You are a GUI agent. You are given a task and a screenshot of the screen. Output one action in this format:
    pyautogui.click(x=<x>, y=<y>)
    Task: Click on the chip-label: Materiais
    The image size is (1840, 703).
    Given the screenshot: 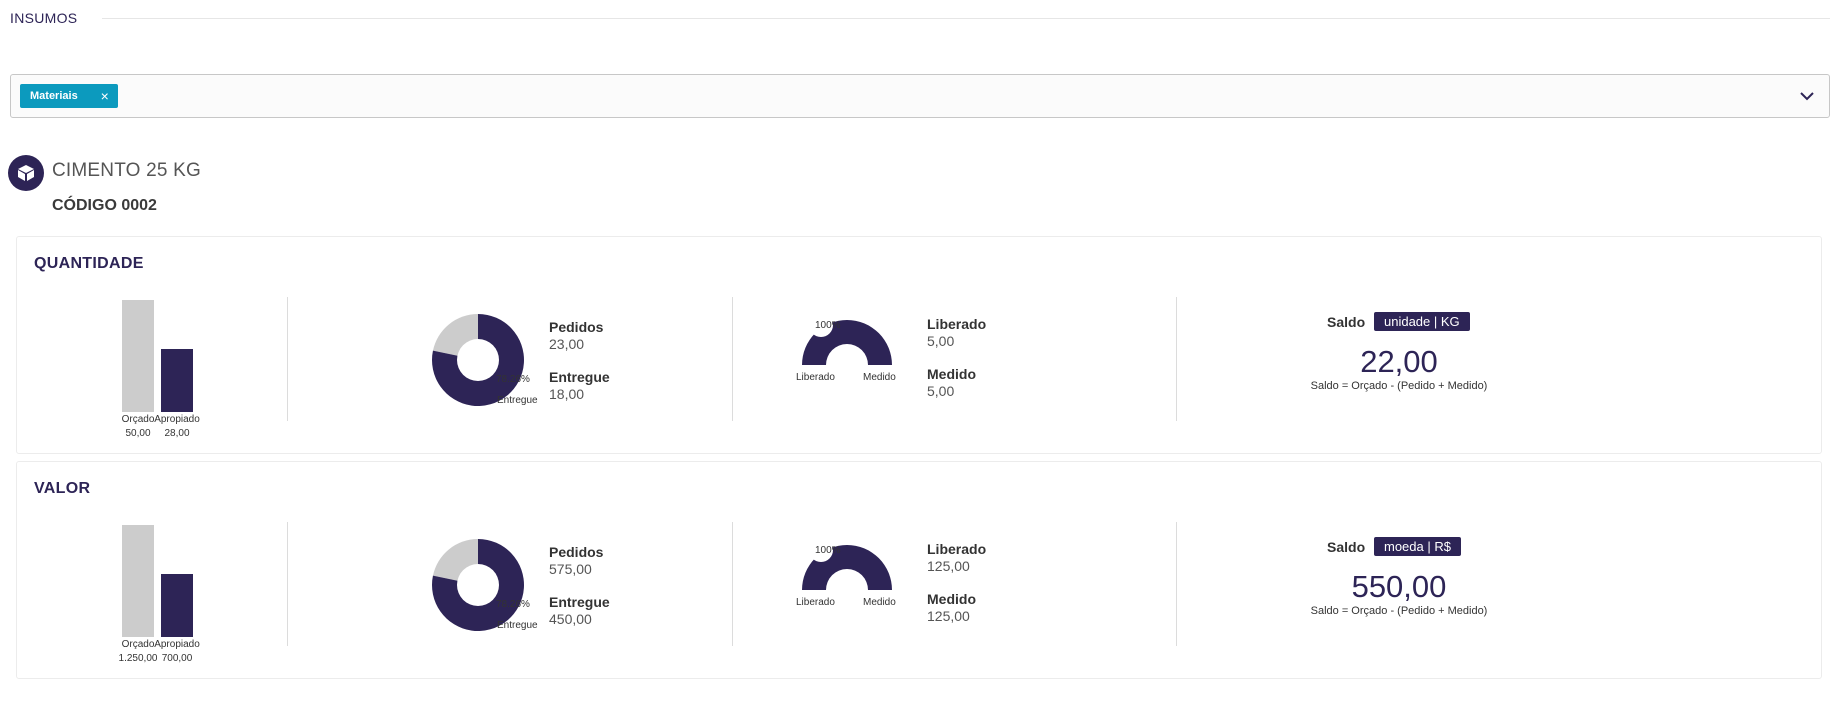 What is the action you would take?
    pyautogui.click(x=54, y=96)
    